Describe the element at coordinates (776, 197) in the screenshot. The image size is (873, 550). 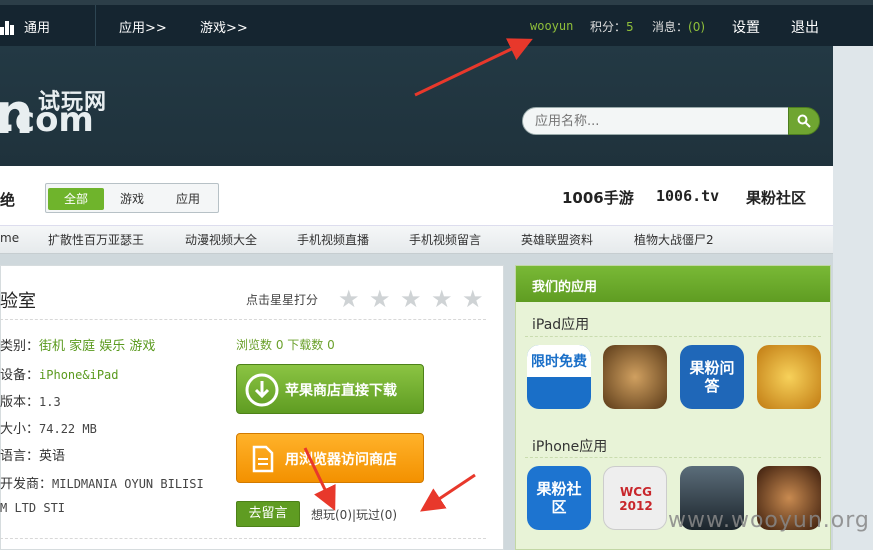
I see `quick-link-guofen: 果粉社区` at that location.